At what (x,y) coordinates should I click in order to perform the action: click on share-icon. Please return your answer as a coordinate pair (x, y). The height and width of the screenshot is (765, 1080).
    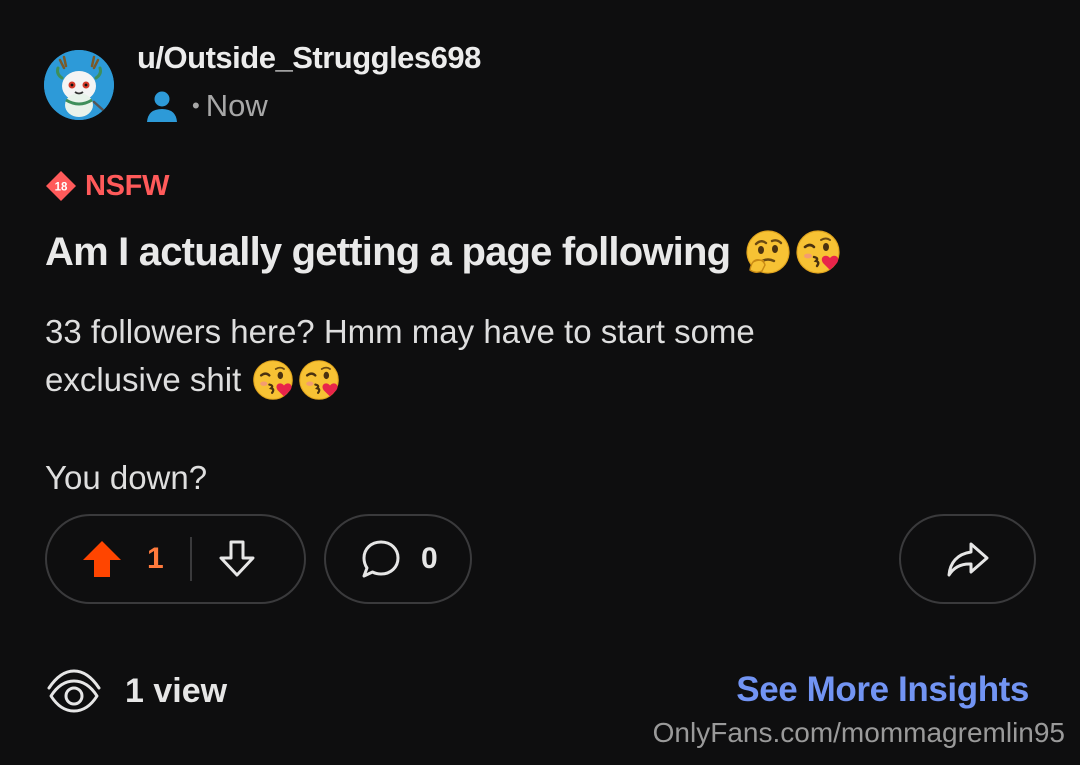
    Looking at the image, I should click on (967, 559).